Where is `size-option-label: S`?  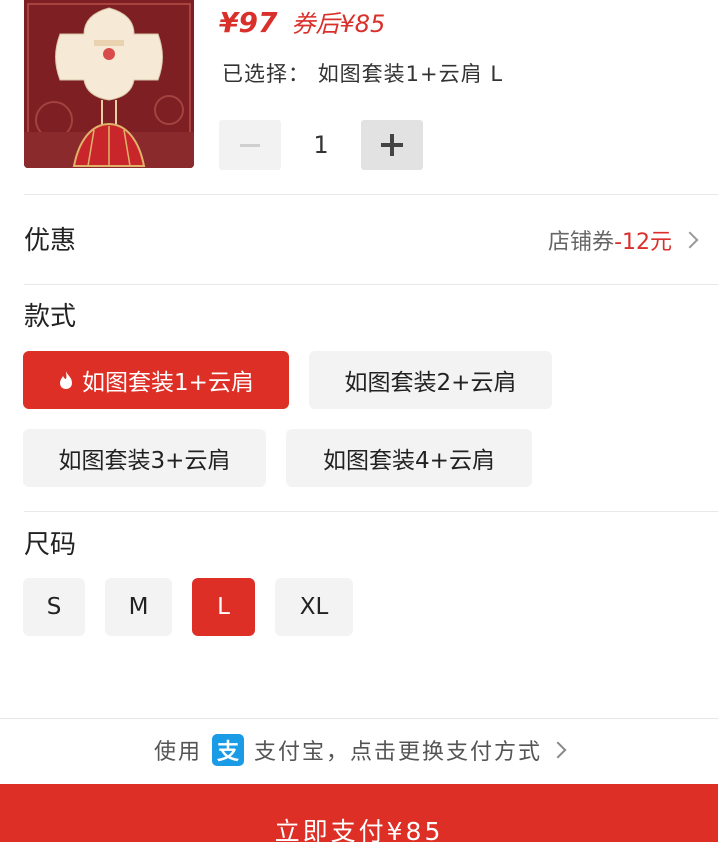
size-option-label: S is located at coordinates (54, 607).